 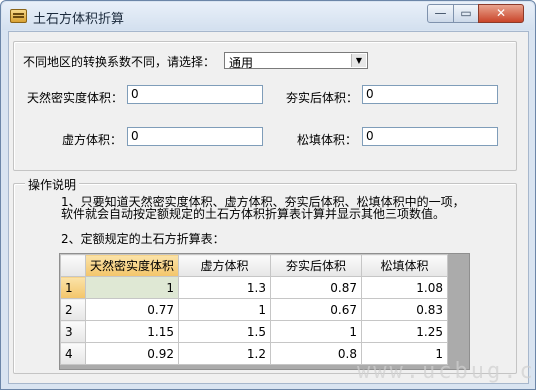 I want to click on table-cell: 1.25, so click(x=405, y=331).